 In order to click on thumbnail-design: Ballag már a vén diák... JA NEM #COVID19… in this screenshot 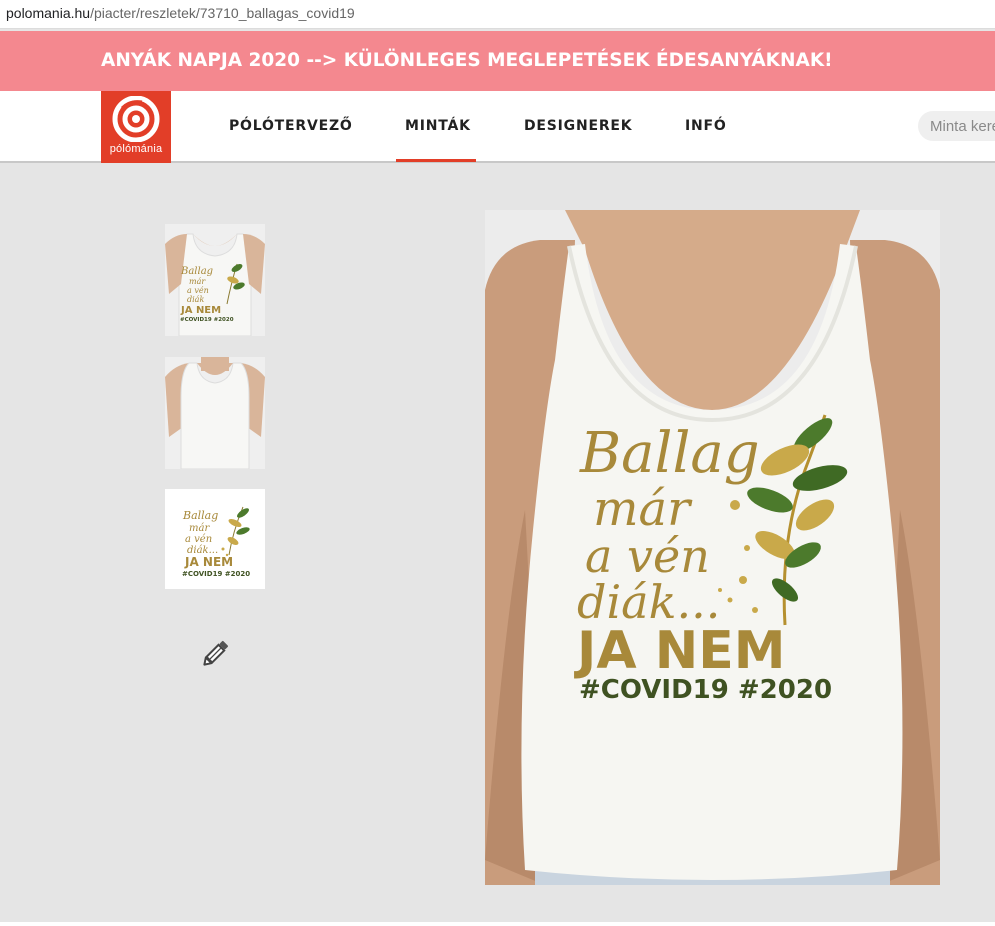, I will do `click(215, 539)`.